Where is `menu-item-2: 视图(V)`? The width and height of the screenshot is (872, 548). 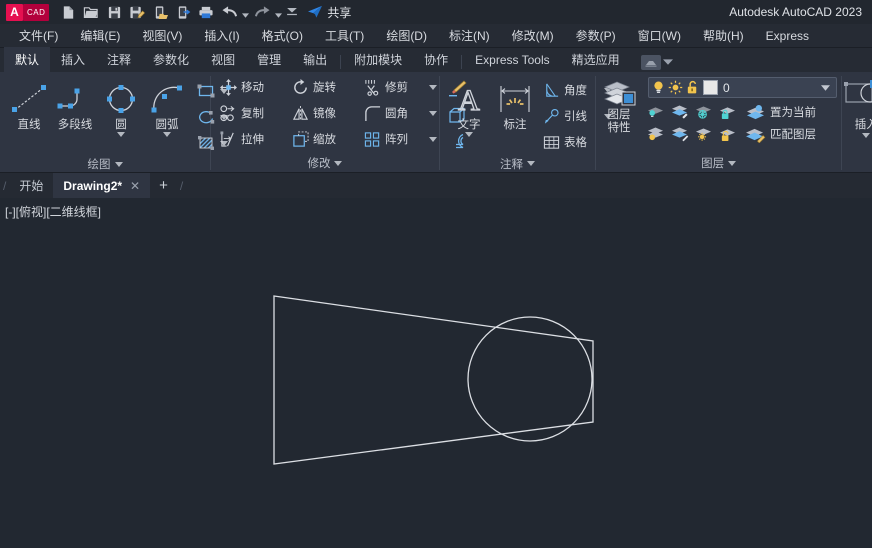 menu-item-2: 视图(V) is located at coordinates (162, 36).